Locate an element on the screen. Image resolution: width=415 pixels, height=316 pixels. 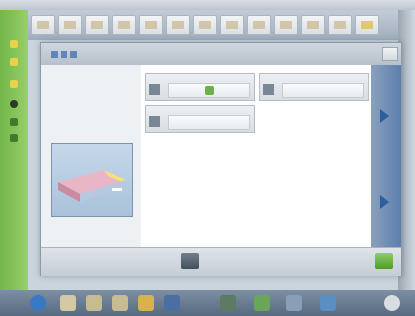
sidebar-lock-icon is located at coordinates (14, 44).